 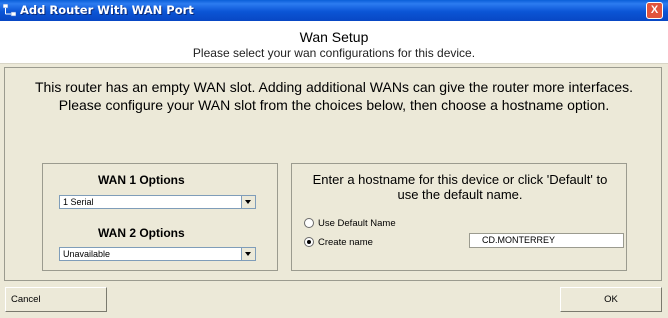 What do you see at coordinates (546, 240) in the screenshot?
I see `hostname-input: CD.MONTERREY` at bounding box center [546, 240].